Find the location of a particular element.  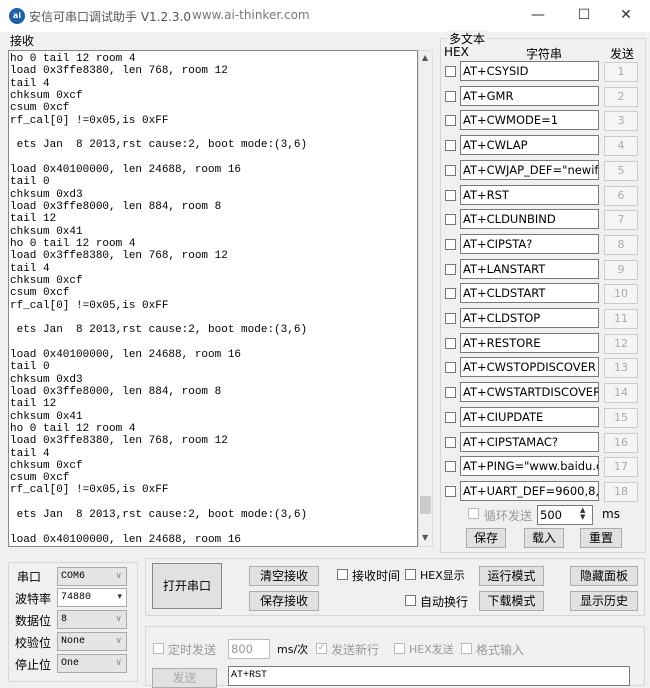

command-input: AT+CSYSID is located at coordinates (529, 71).